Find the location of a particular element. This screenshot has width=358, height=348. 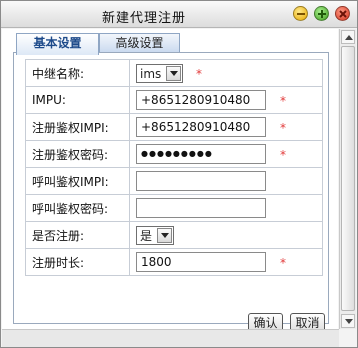

scroll-down-button is located at coordinates (348, 321).